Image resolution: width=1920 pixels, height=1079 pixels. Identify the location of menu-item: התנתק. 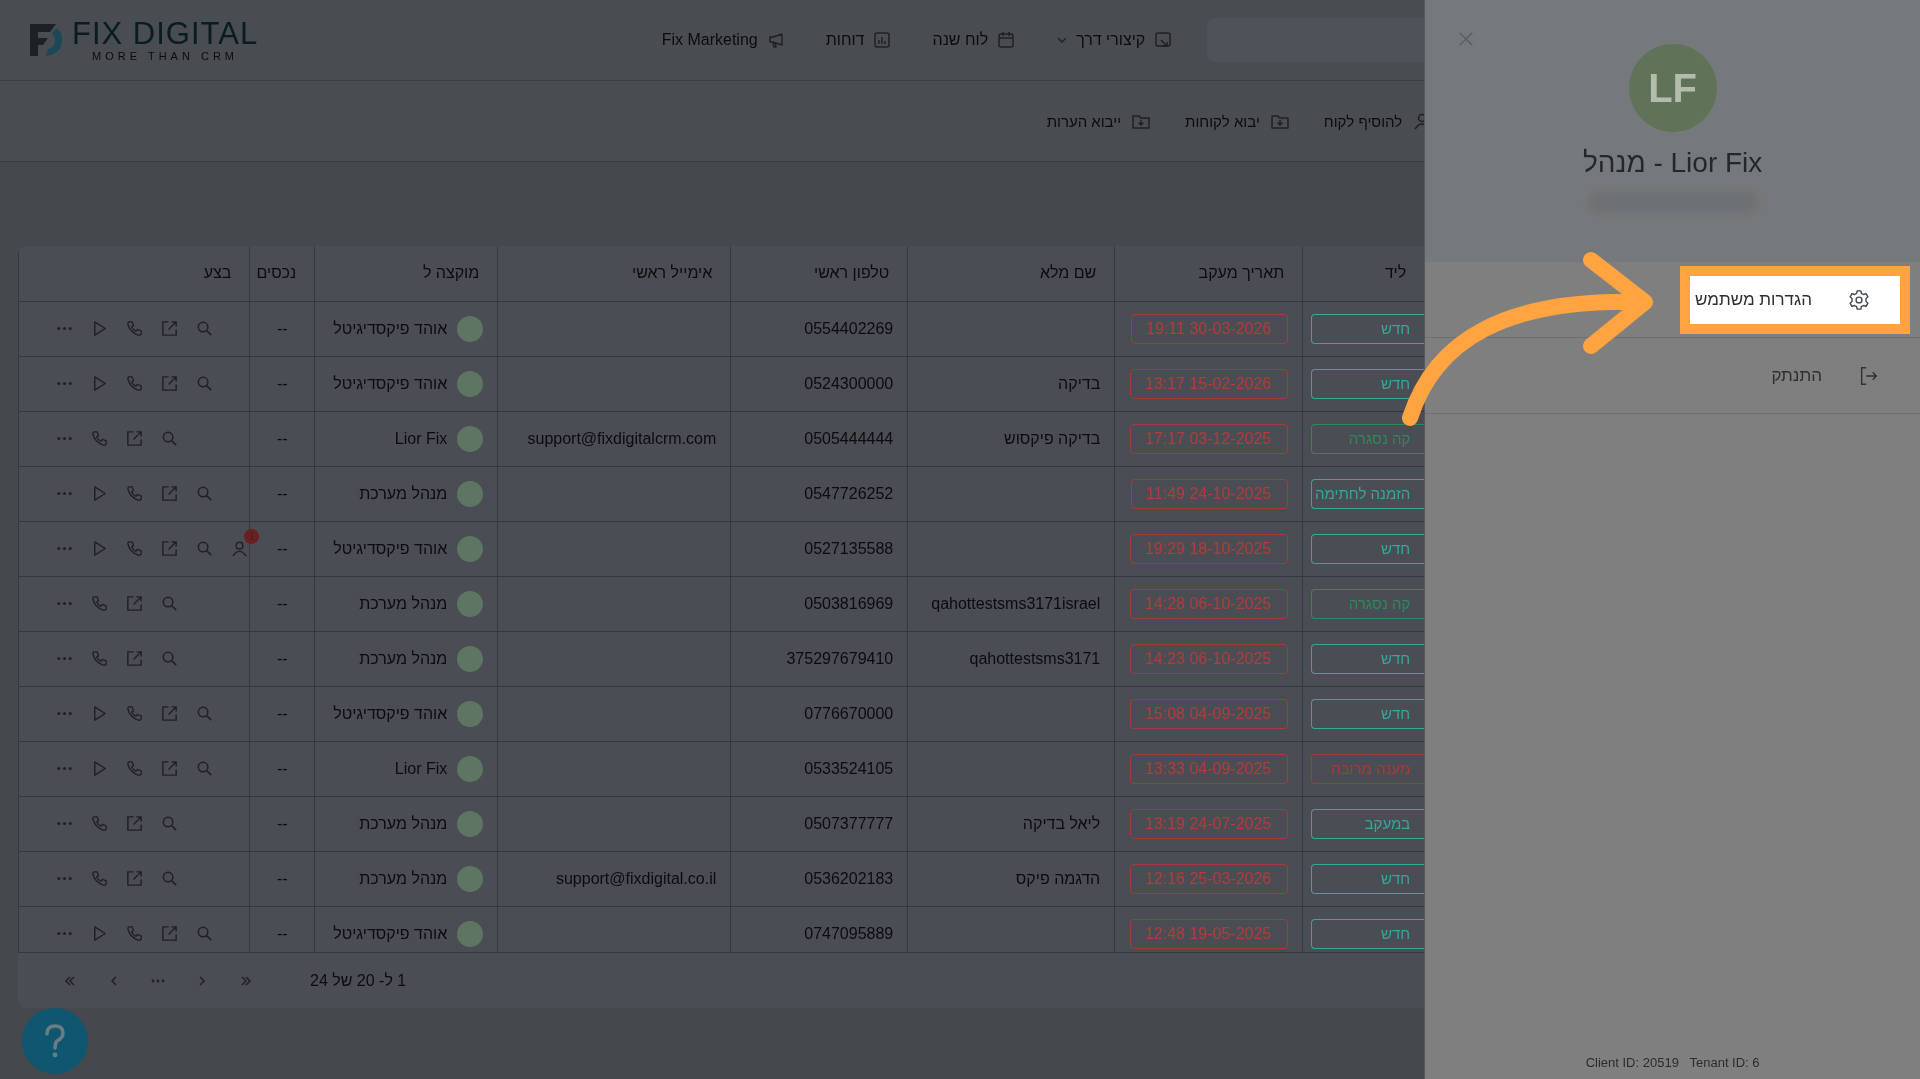
(1825, 375).